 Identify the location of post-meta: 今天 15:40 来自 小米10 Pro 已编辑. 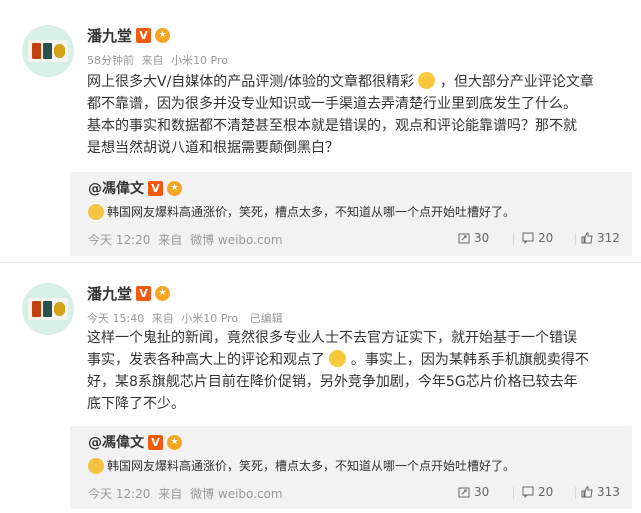
(187, 318).